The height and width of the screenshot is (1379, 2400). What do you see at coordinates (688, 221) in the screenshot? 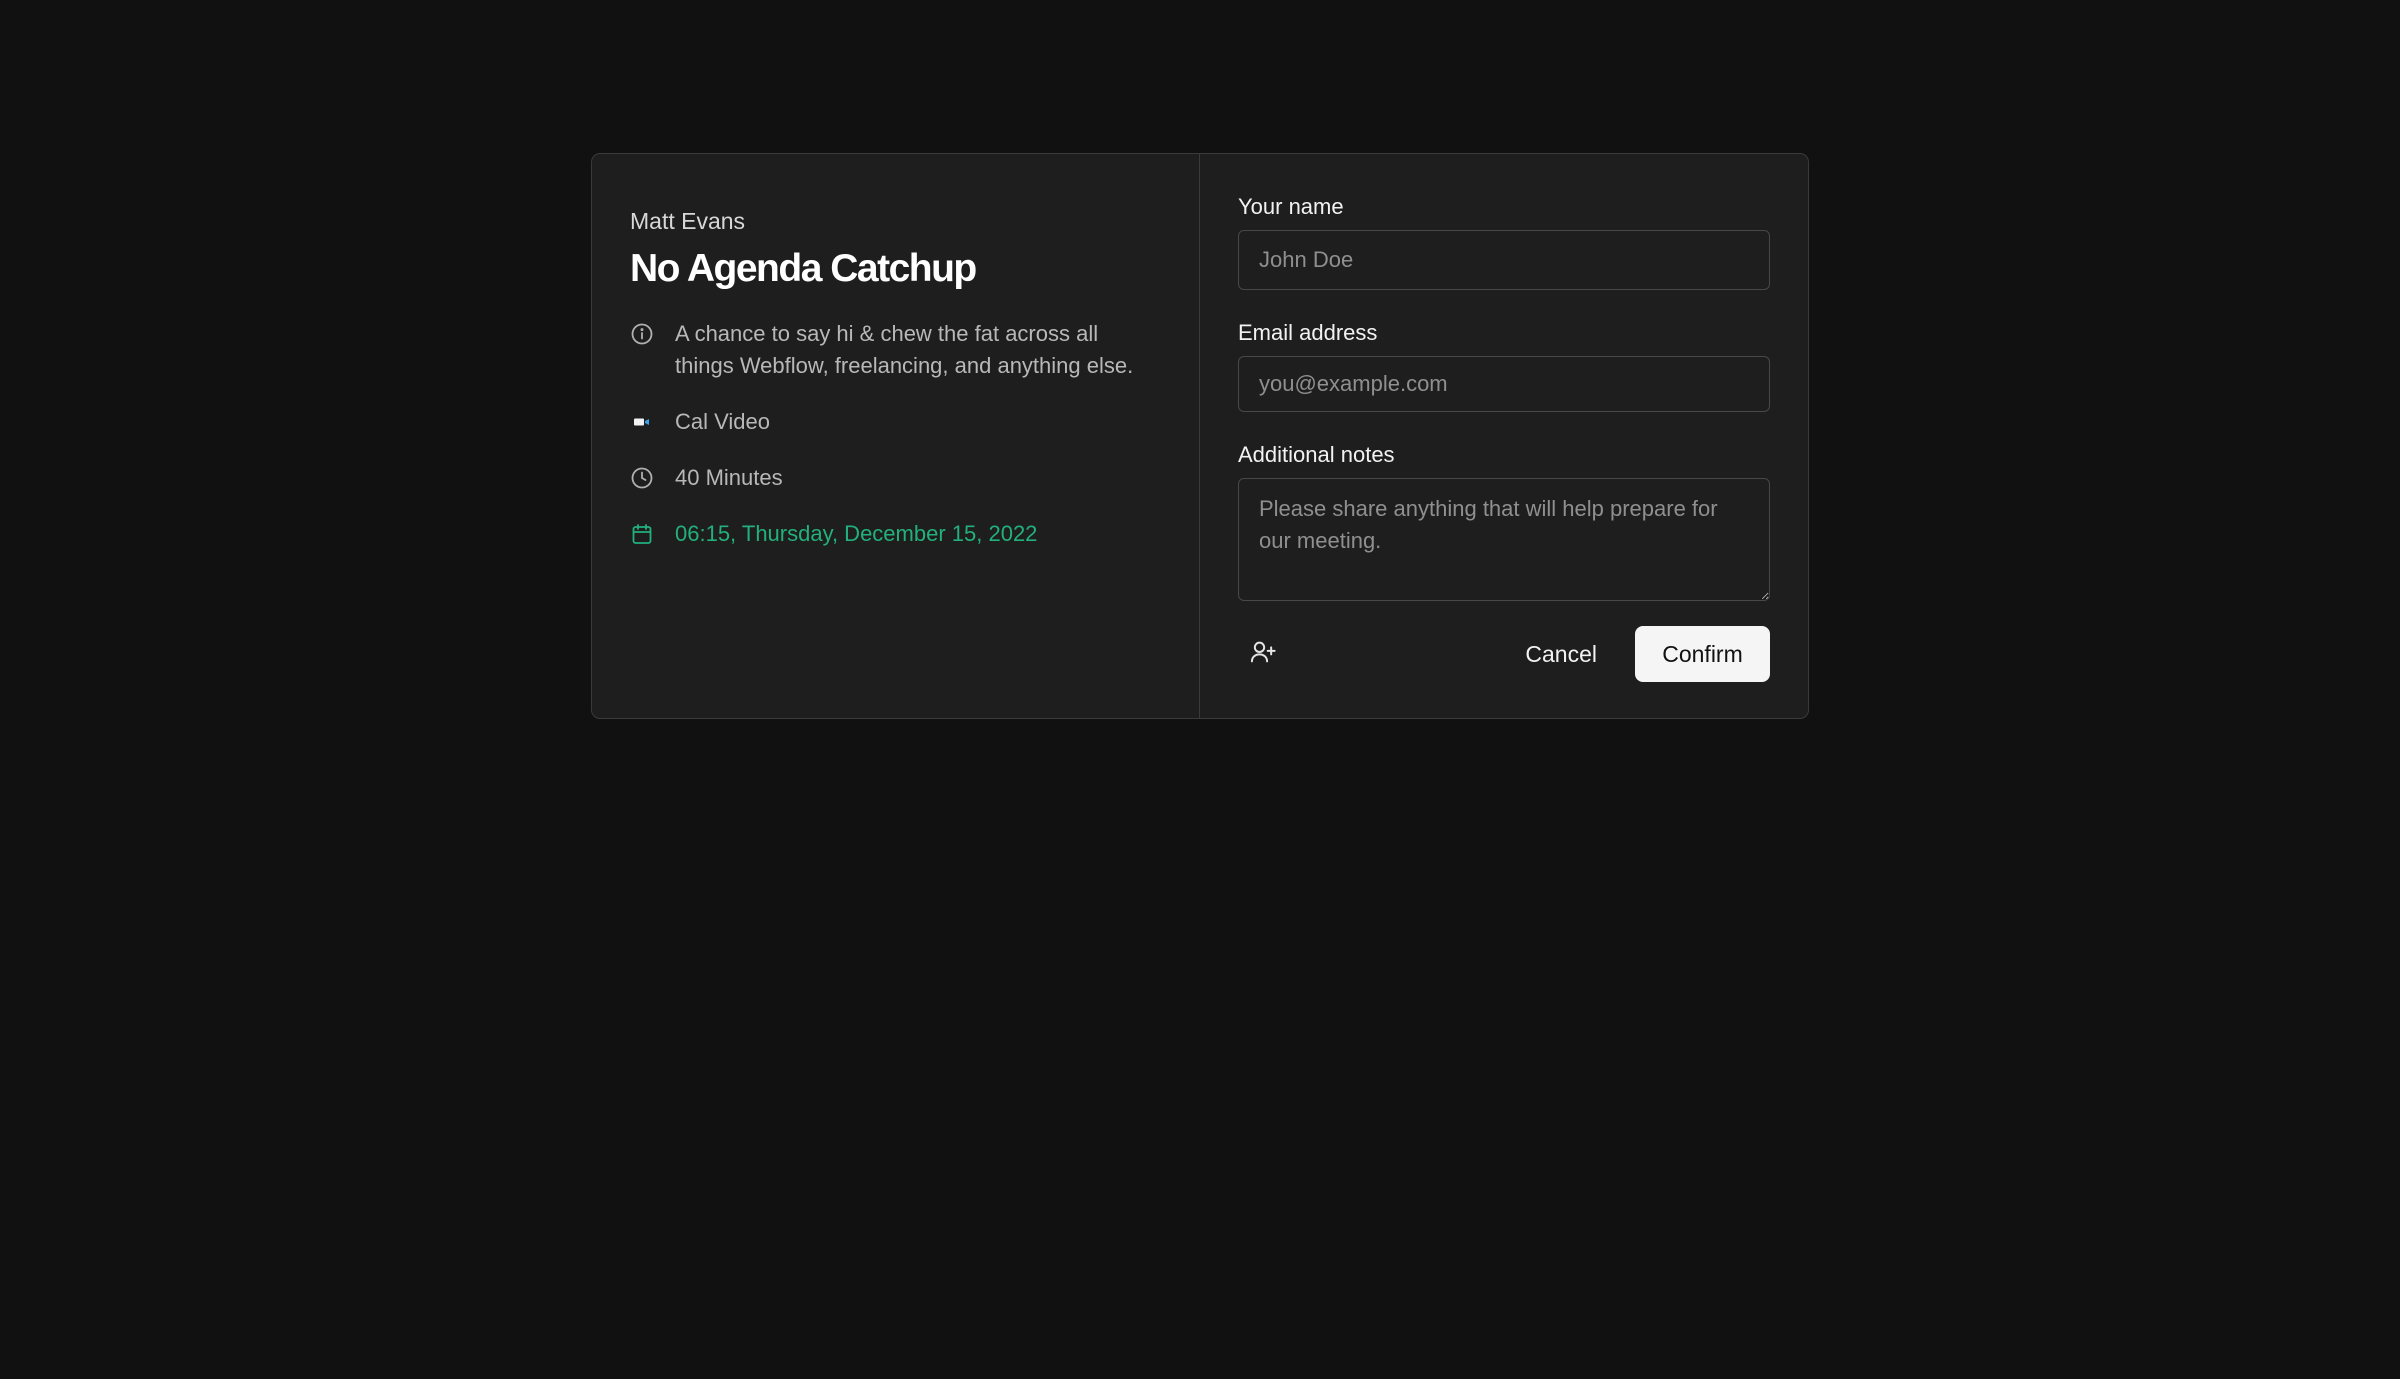
I see `host-name: Matt Evans` at bounding box center [688, 221].